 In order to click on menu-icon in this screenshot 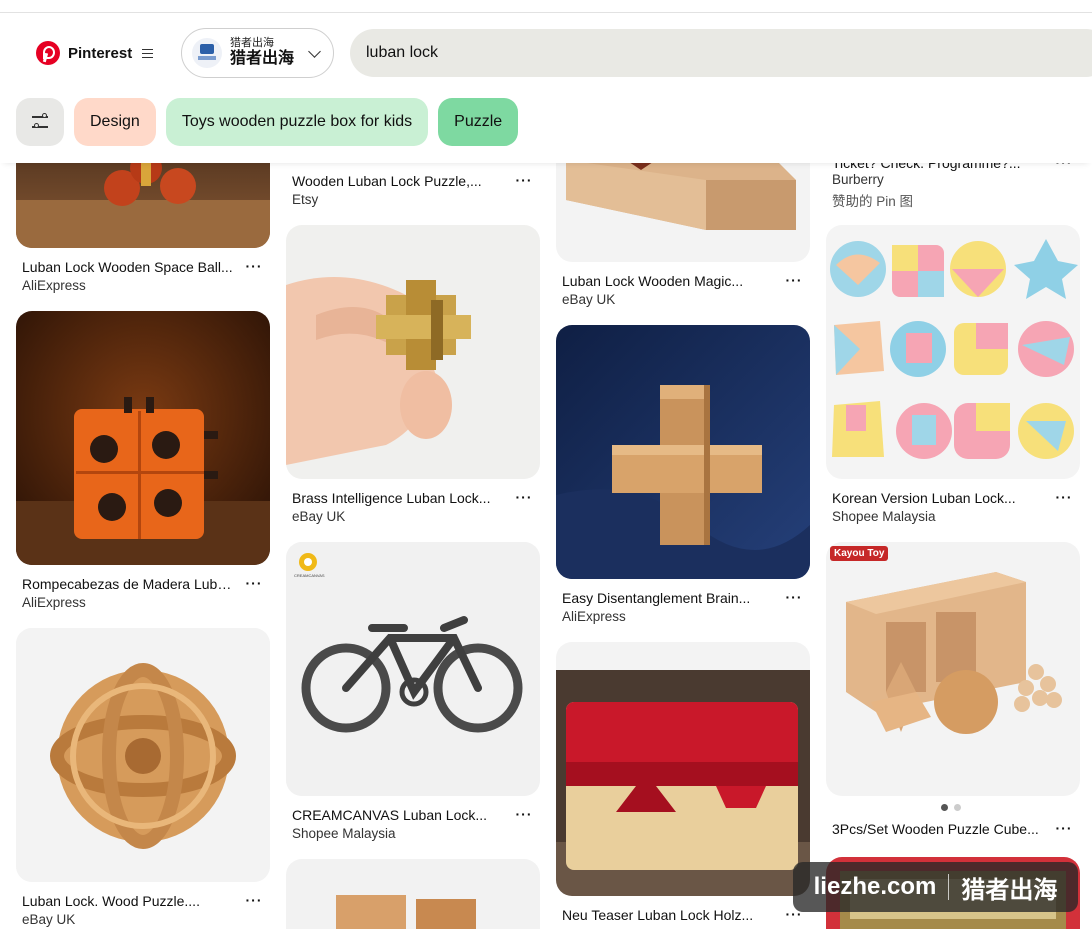, I will do `click(148, 53)`.